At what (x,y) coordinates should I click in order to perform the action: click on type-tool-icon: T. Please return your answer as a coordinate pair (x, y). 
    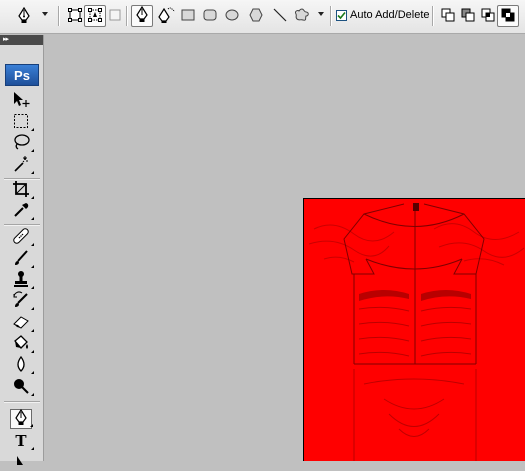
    Looking at the image, I should click on (21, 441).